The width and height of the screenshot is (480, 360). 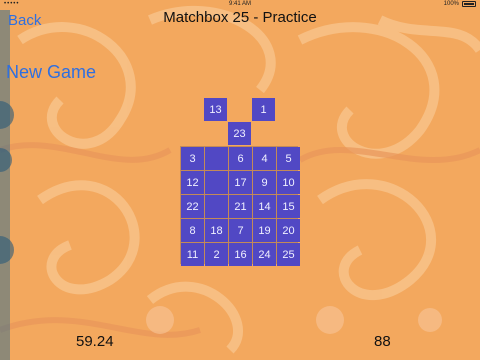 What do you see at coordinates (240, 158) in the screenshot?
I see `grid-cell: 6` at bounding box center [240, 158].